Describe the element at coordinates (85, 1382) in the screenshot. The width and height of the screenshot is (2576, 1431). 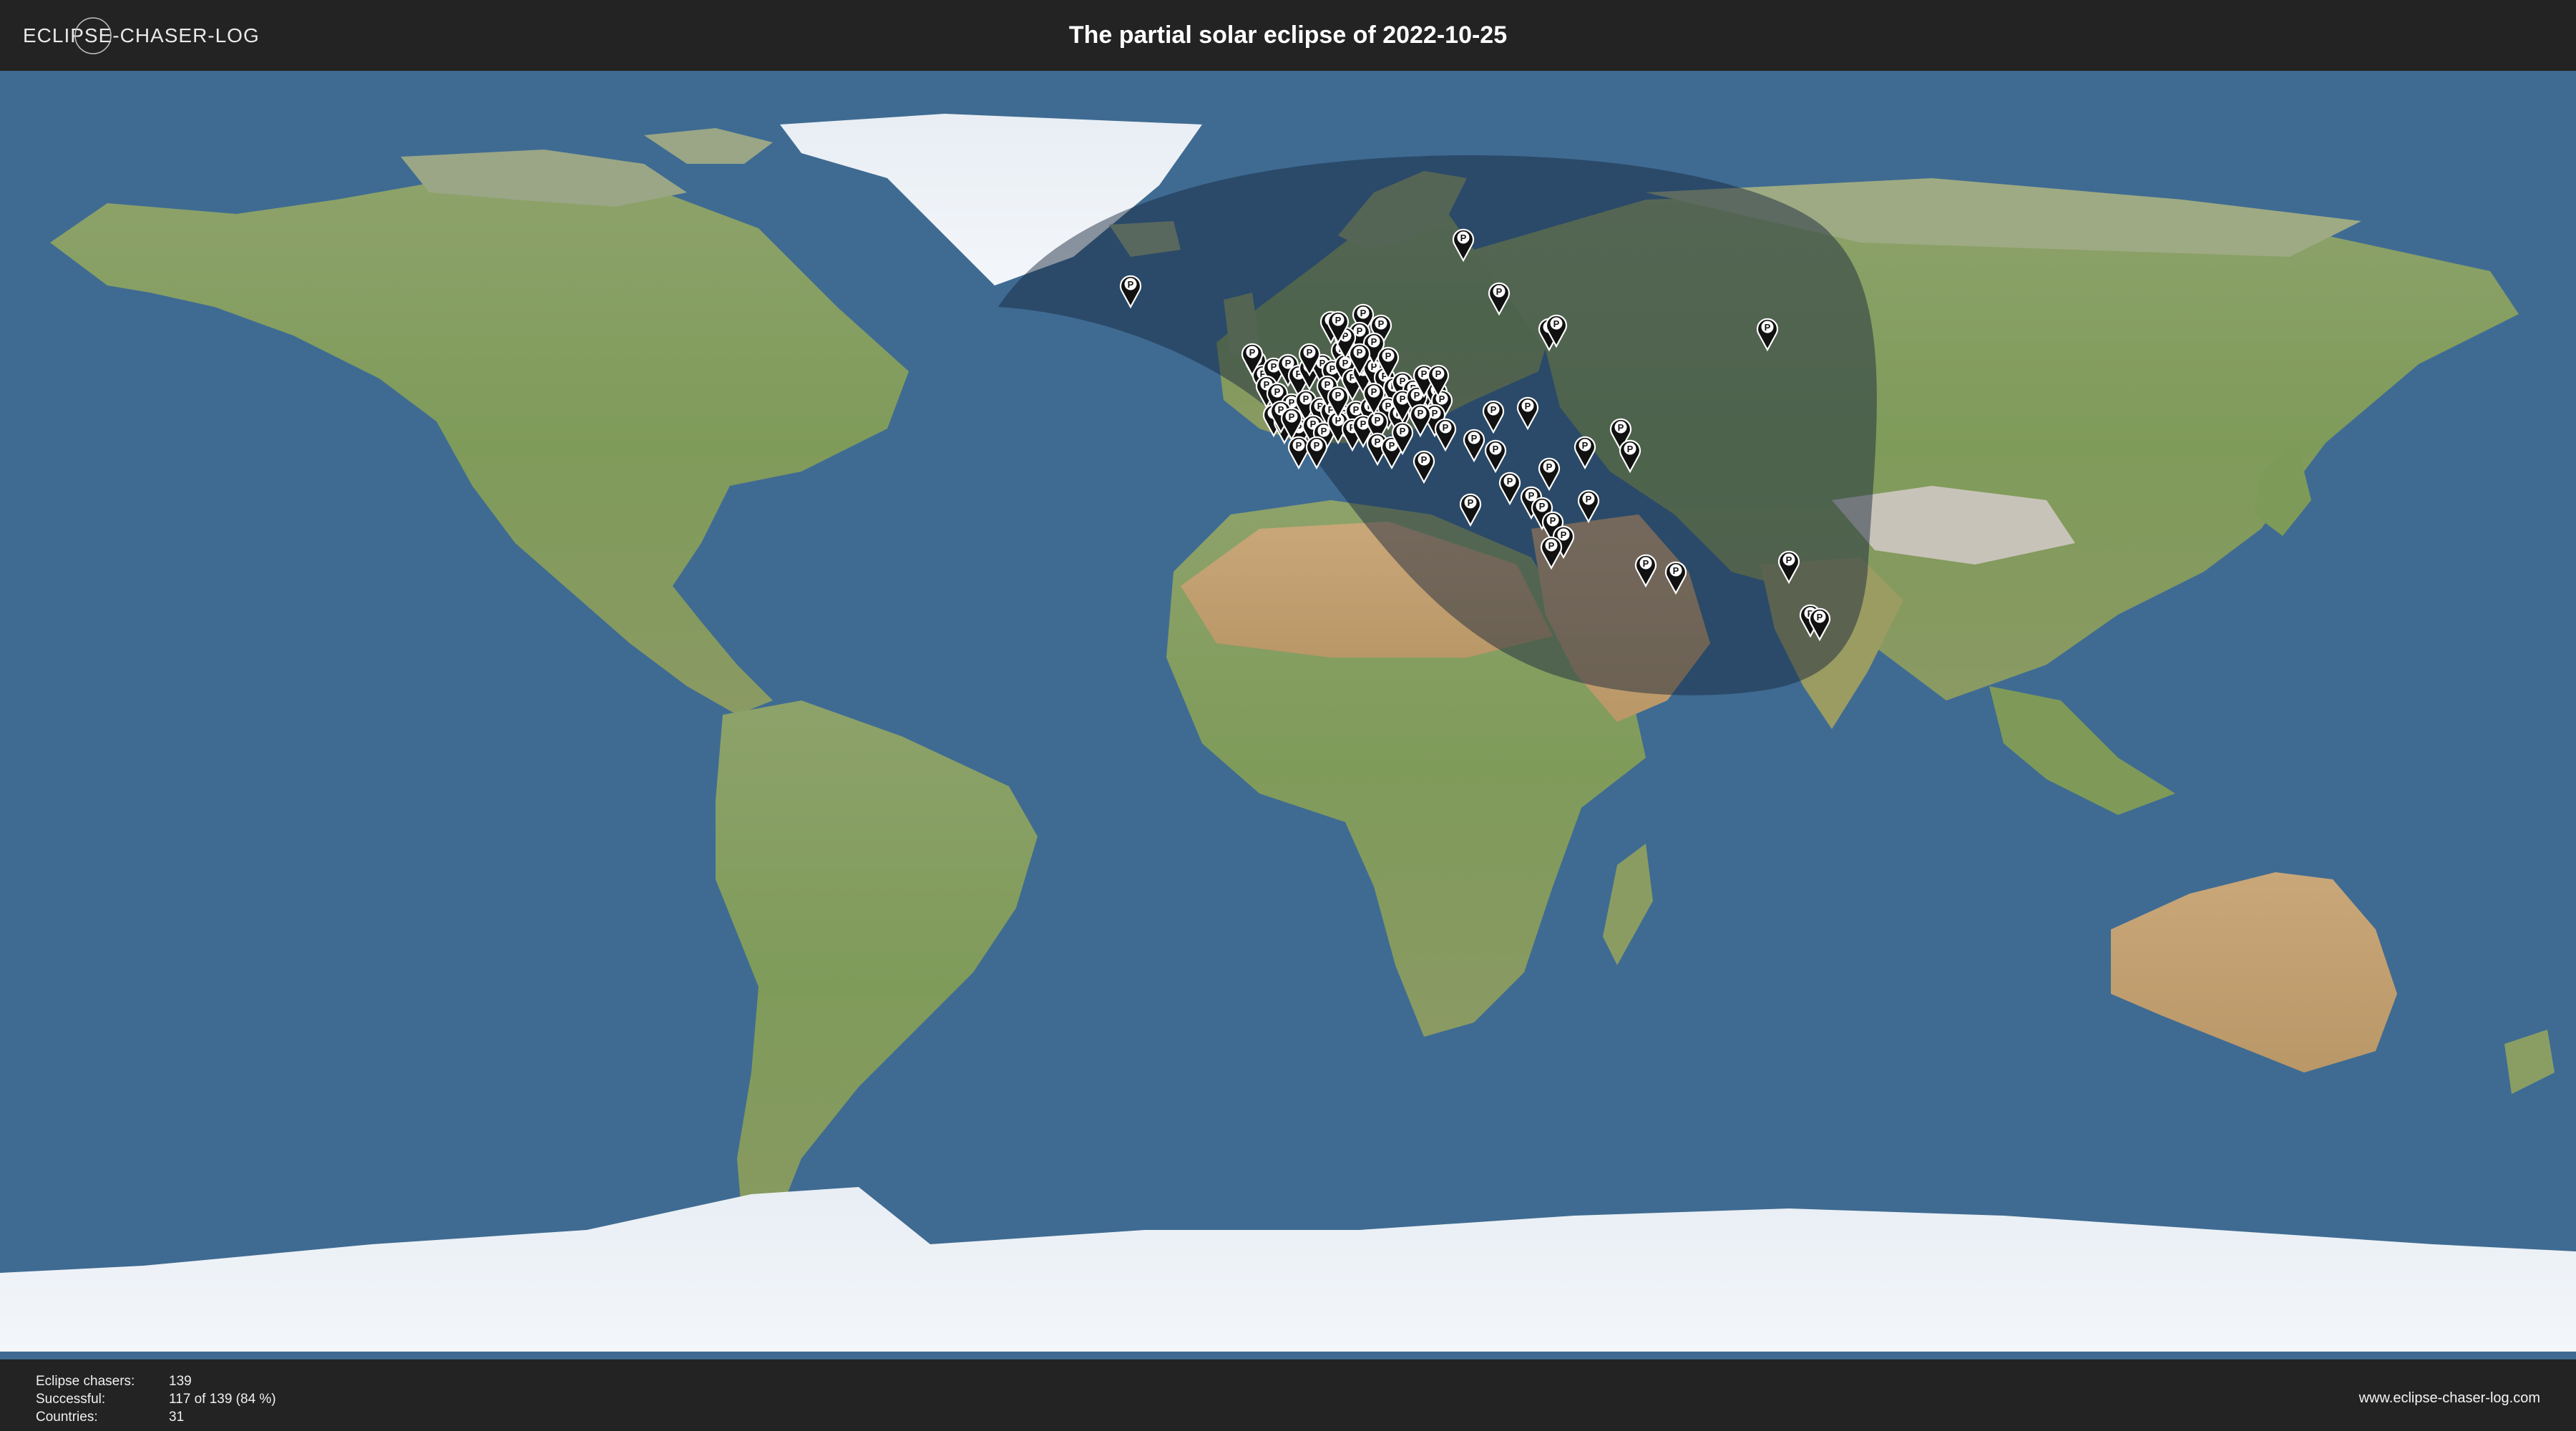
I see `stat-label-chasers: Eclipse chasers:` at that location.